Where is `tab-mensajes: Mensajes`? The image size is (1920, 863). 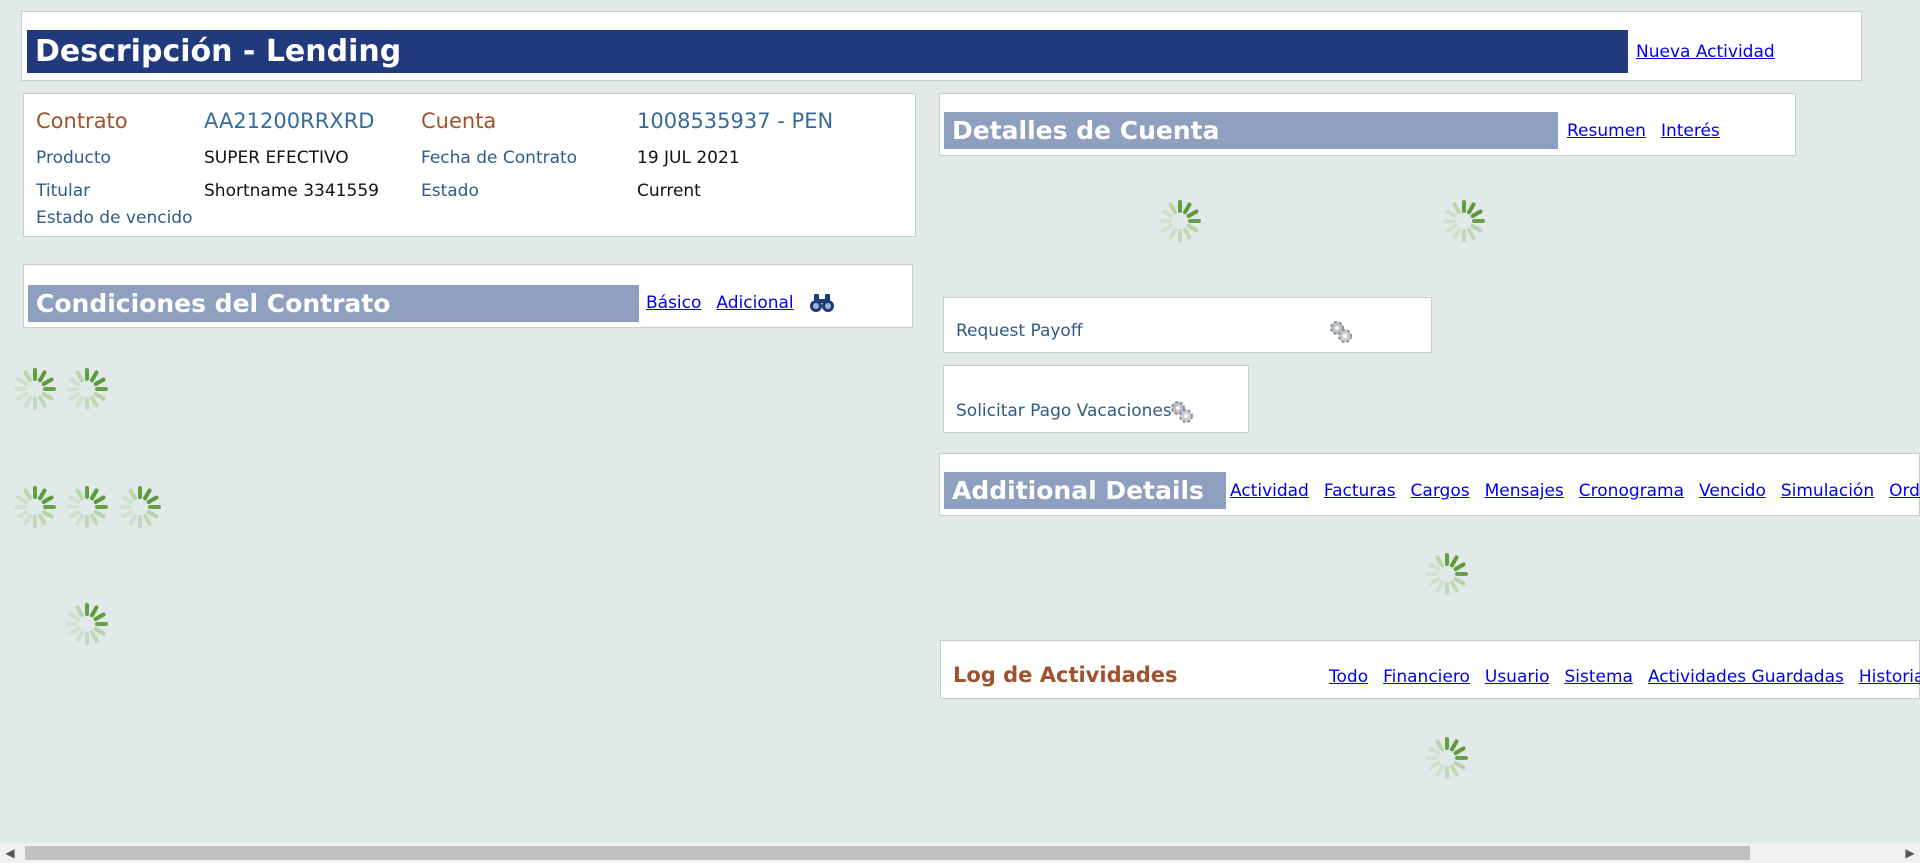
tab-mensajes: Mensajes is located at coordinates (1524, 491).